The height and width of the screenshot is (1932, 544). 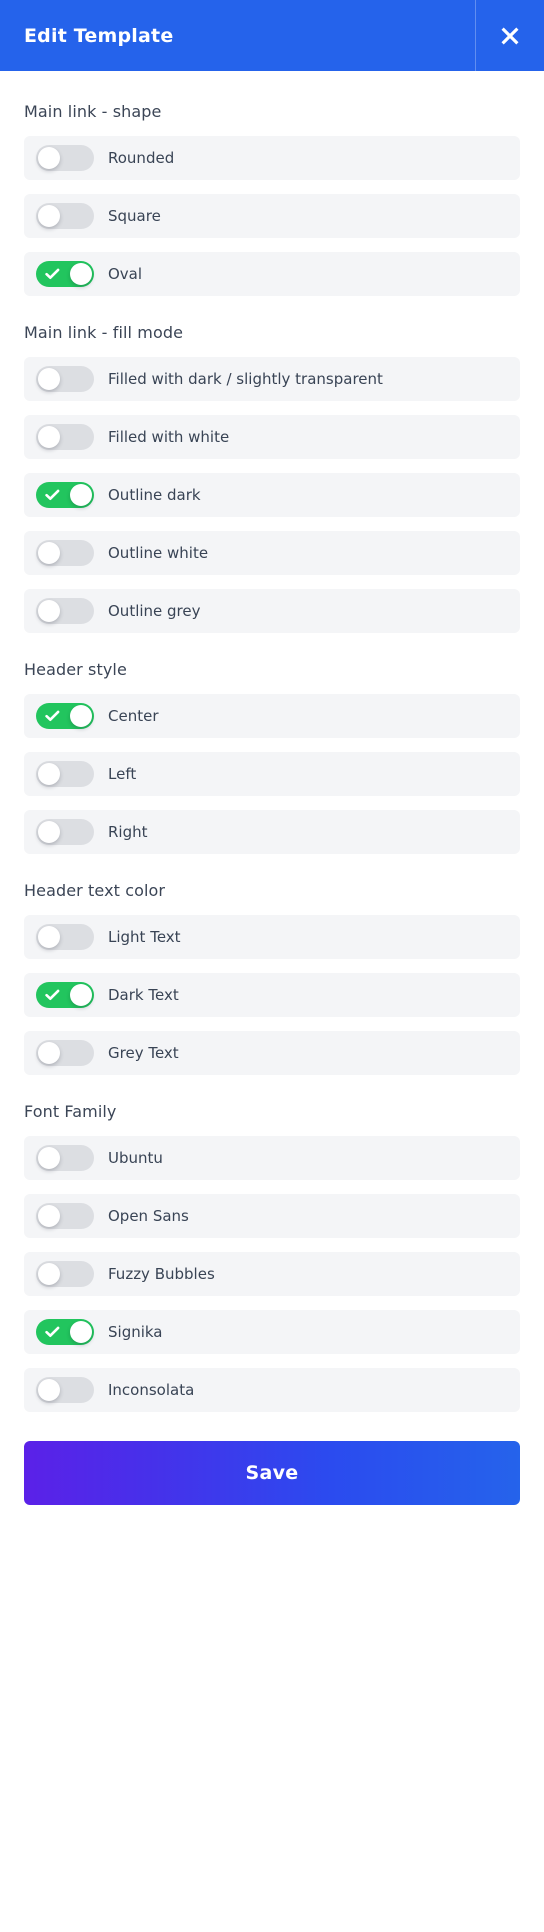 What do you see at coordinates (143, 1053) in the screenshot?
I see `option-label: Grey Text` at bounding box center [143, 1053].